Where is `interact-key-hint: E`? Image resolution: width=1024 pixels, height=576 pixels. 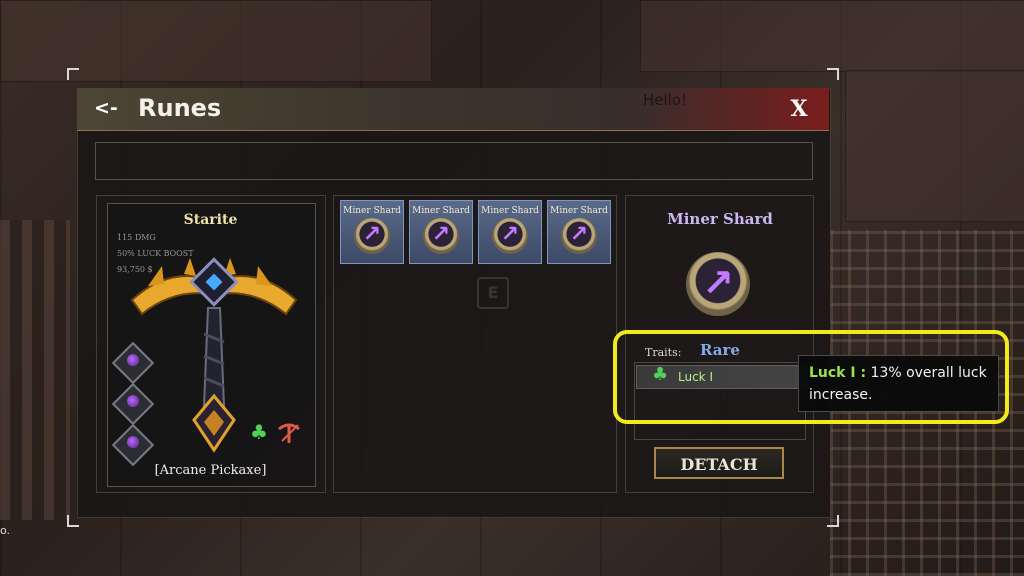 interact-key-hint: E is located at coordinates (493, 293).